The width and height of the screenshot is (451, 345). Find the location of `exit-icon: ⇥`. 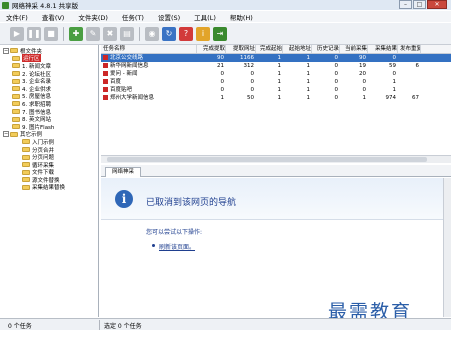

exit-icon: ⇥ is located at coordinates (220, 33).